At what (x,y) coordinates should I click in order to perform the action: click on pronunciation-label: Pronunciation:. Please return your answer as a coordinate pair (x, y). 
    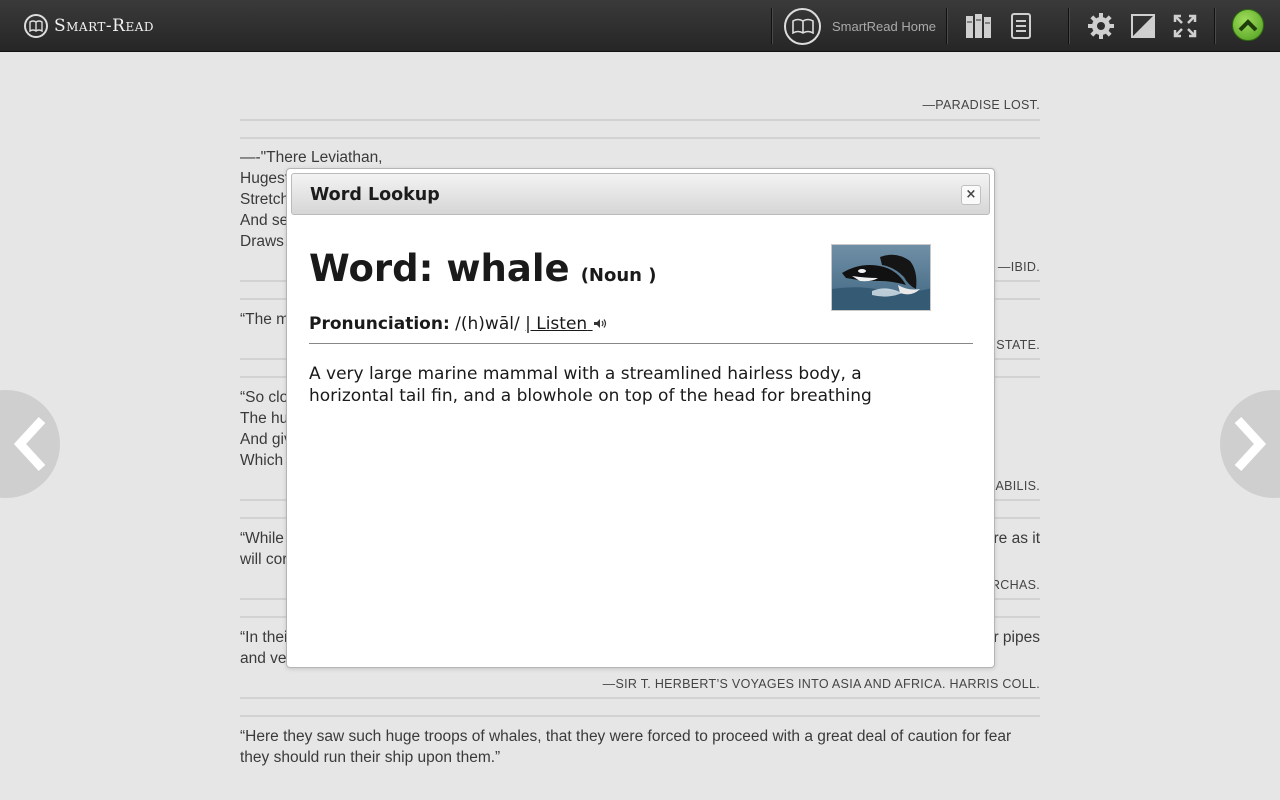
    Looking at the image, I should click on (379, 324).